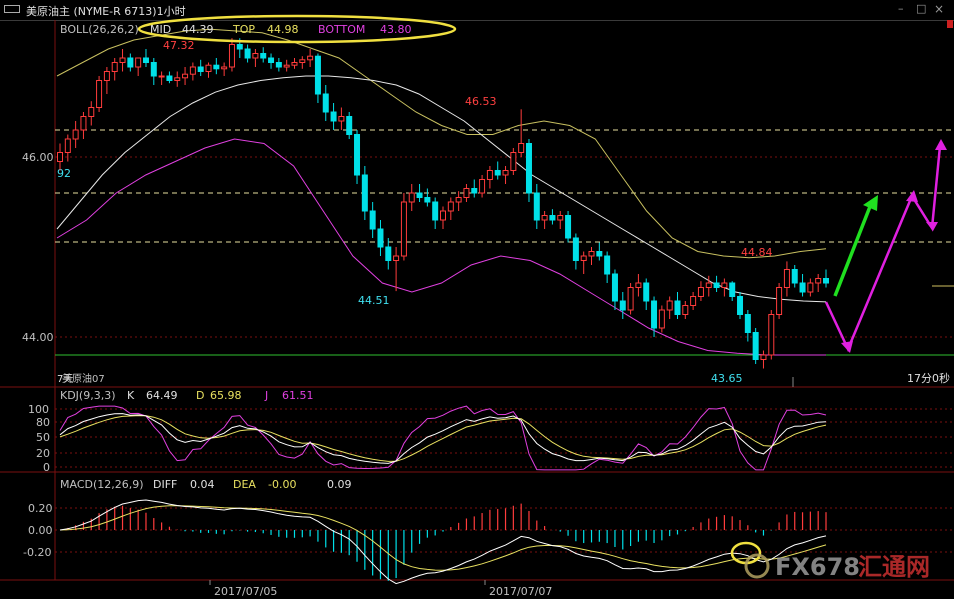  What do you see at coordinates (374, 300) in the screenshot?
I see `annotation-low-1: 44.51` at bounding box center [374, 300].